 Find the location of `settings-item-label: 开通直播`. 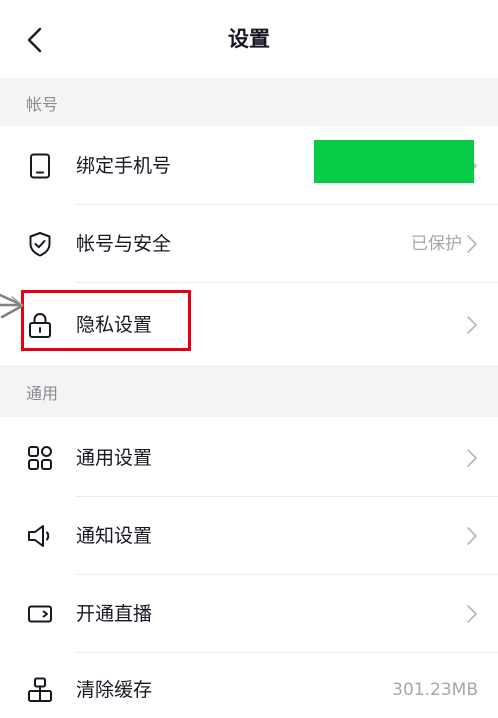

settings-item-label: 开通直播 is located at coordinates (114, 614).